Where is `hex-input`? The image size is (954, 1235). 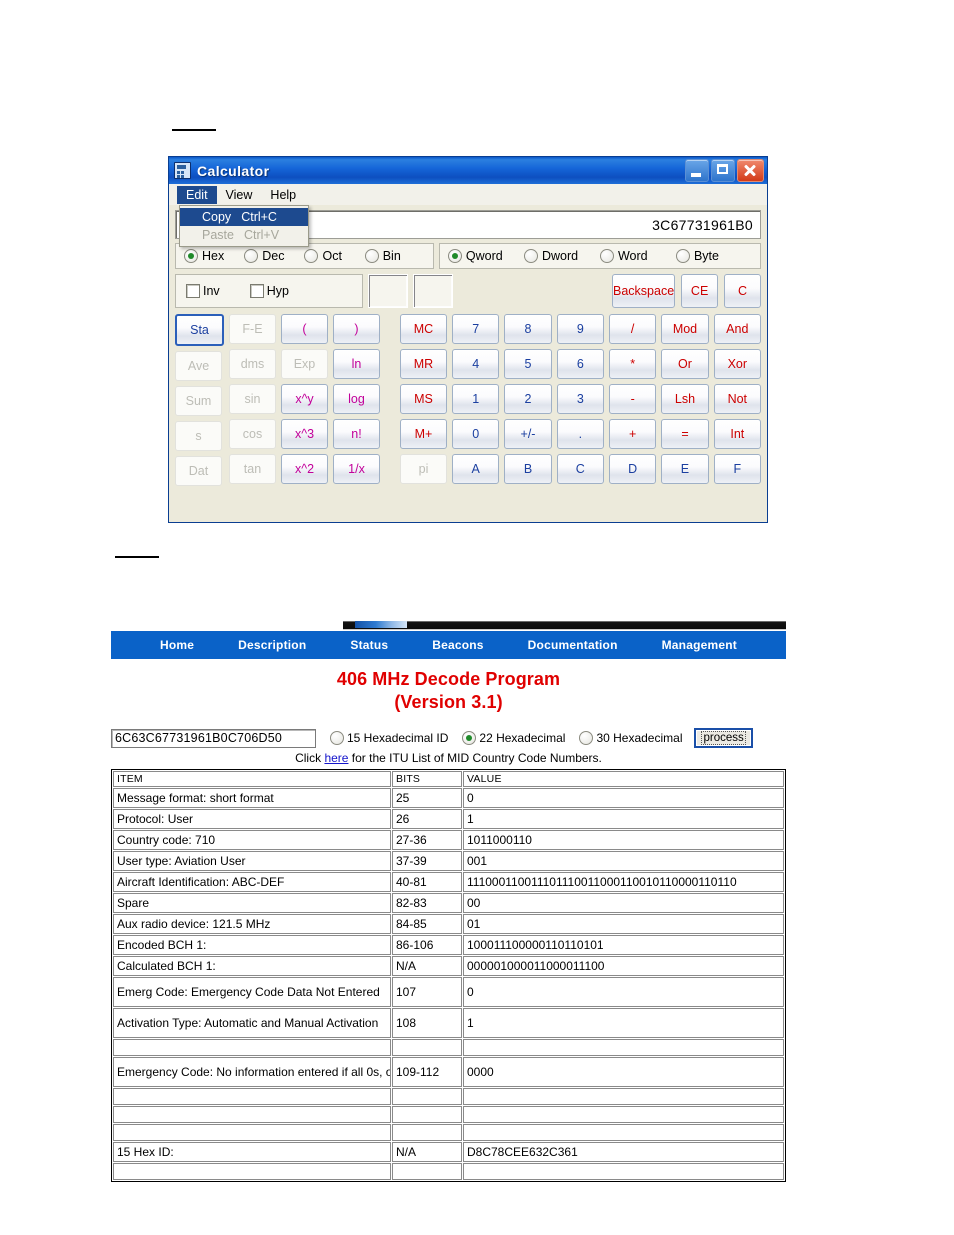 hex-input is located at coordinates (213, 738).